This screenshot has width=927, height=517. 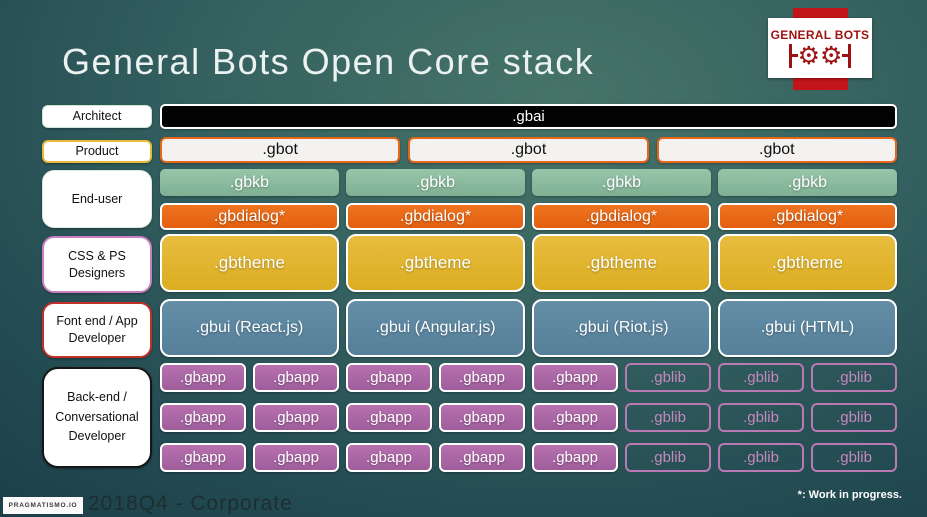 What do you see at coordinates (97, 417) in the screenshot?
I see `role-label-backend-conversational-developer: Back-end / Conversational Developer` at bounding box center [97, 417].